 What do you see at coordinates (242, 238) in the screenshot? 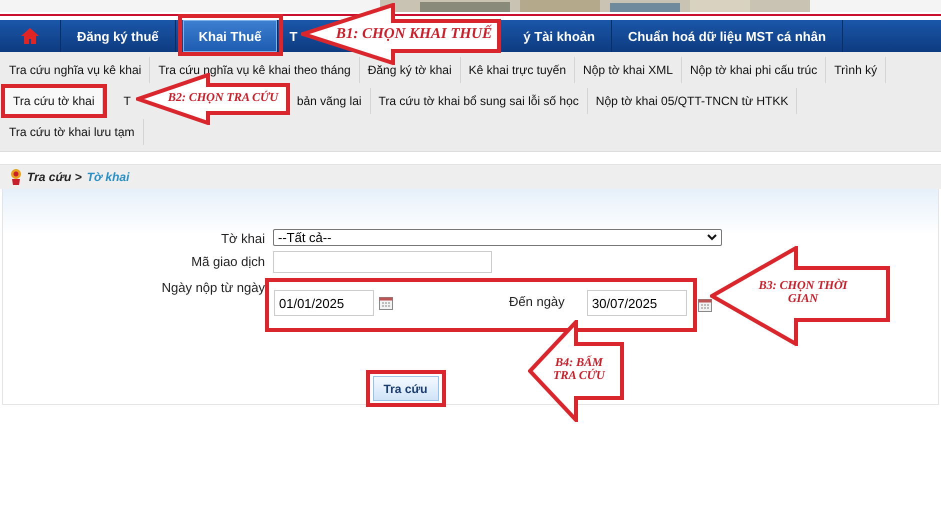
I see `field-label: Tờ khai` at bounding box center [242, 238].